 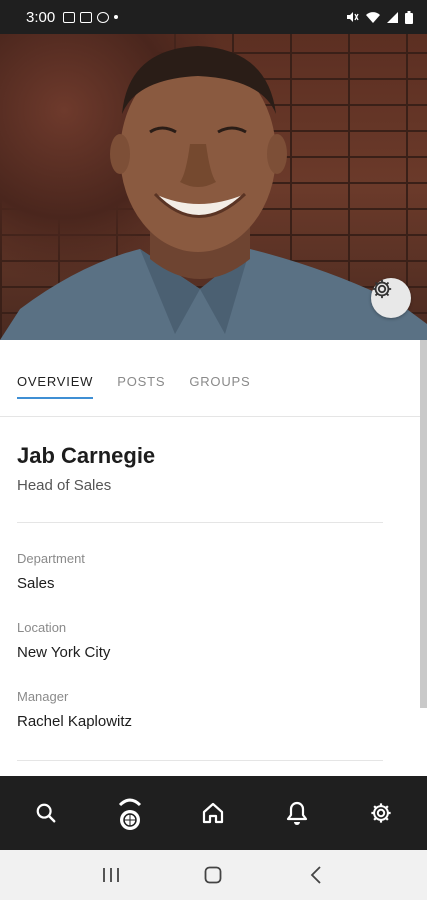 What do you see at coordinates (220, 381) in the screenshot?
I see `tab-groups-label: GROUPS` at bounding box center [220, 381].